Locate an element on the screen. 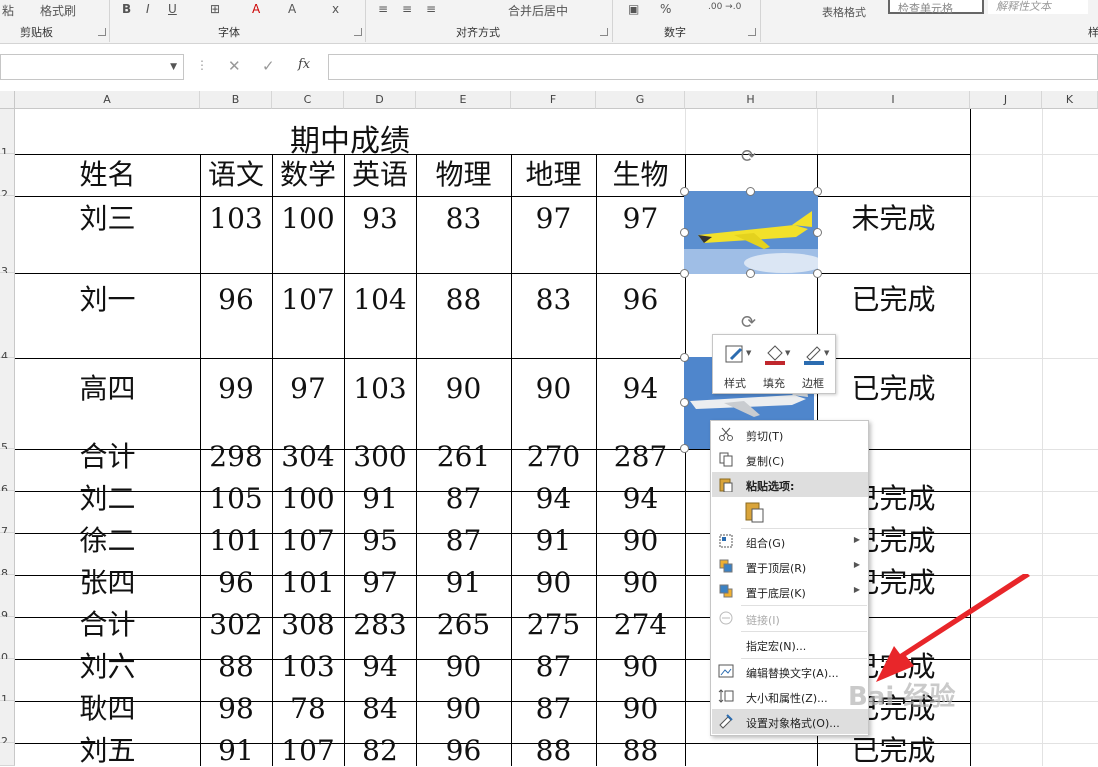 The width and height of the screenshot is (1098, 767). merge-center-button: 合并后居中 is located at coordinates (538, 10).